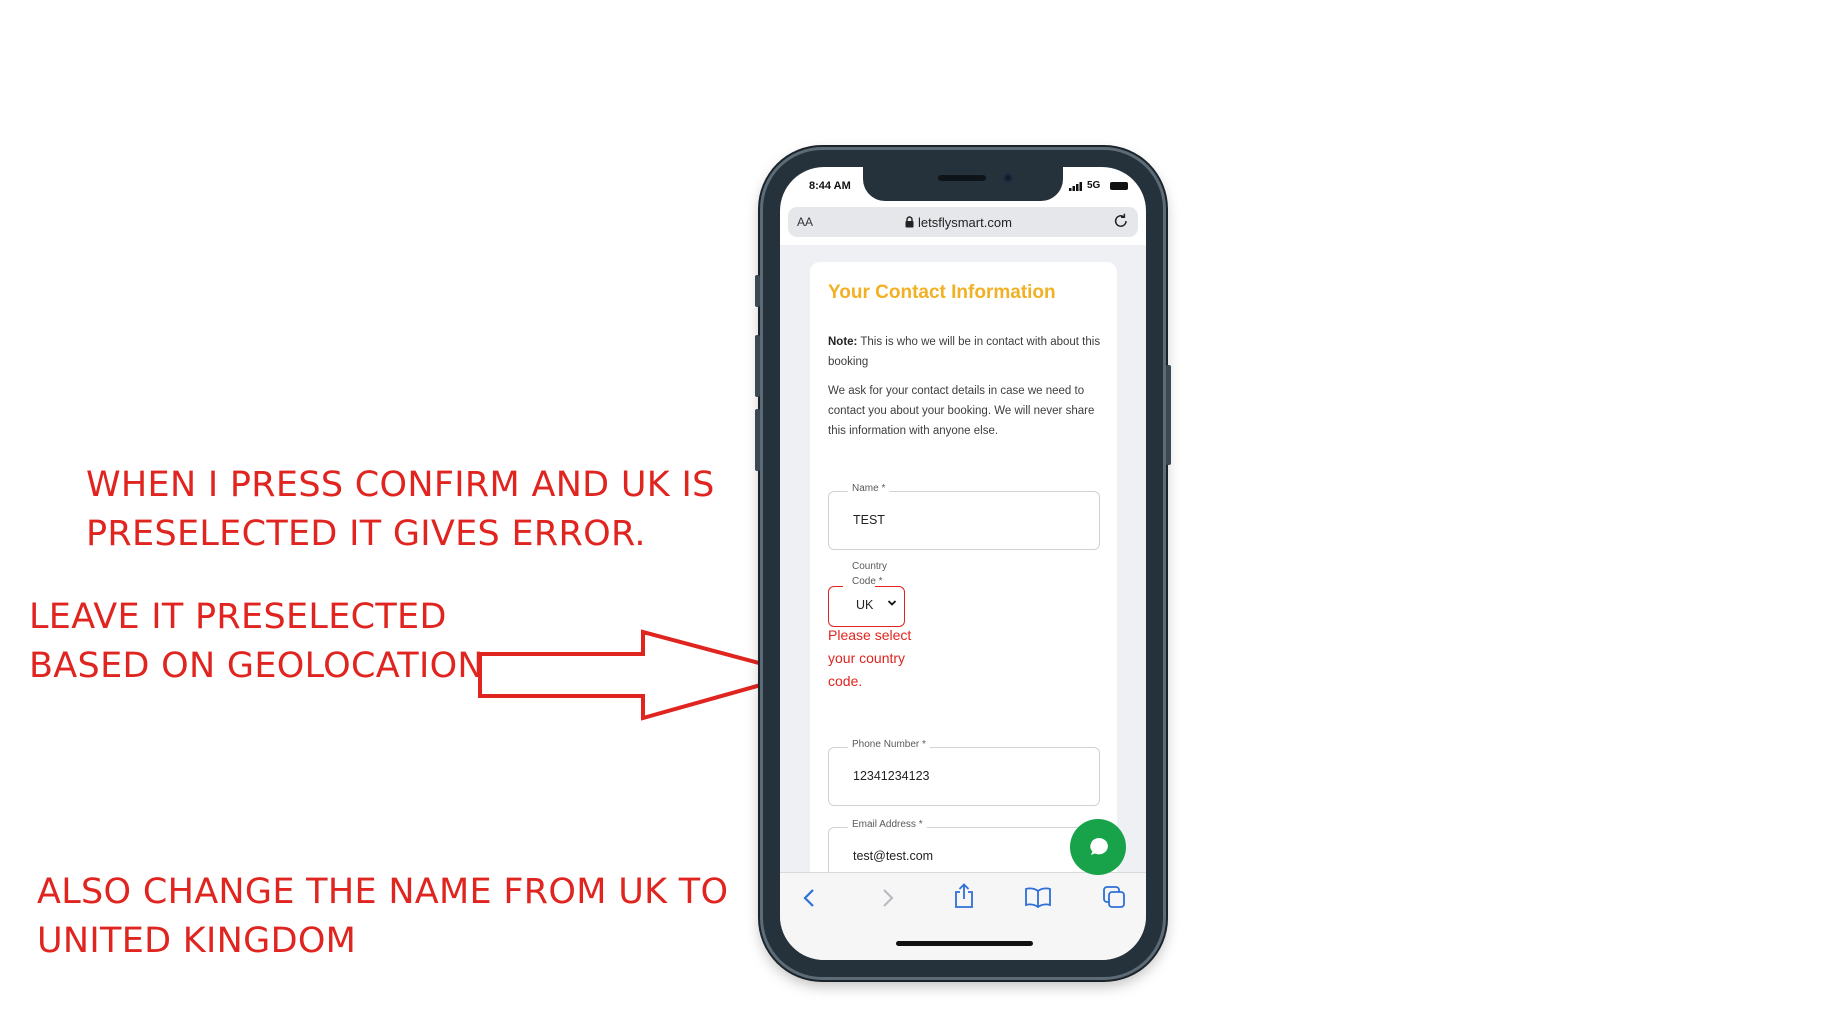 This screenshot has width=1840, height=1010. I want to click on url-text: letsflysmart.com, so click(965, 222).